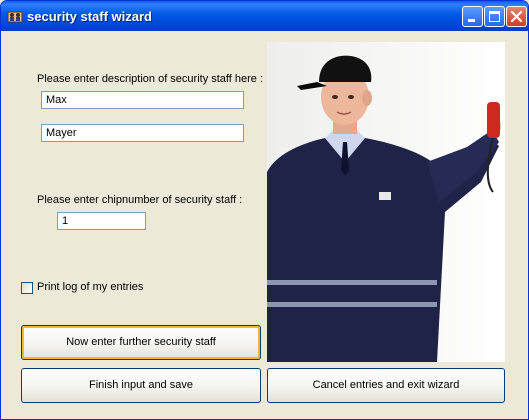 The width and height of the screenshot is (529, 420). Describe the element at coordinates (141, 385) in the screenshot. I see `finish-and-save-button: Finish input and save` at that location.